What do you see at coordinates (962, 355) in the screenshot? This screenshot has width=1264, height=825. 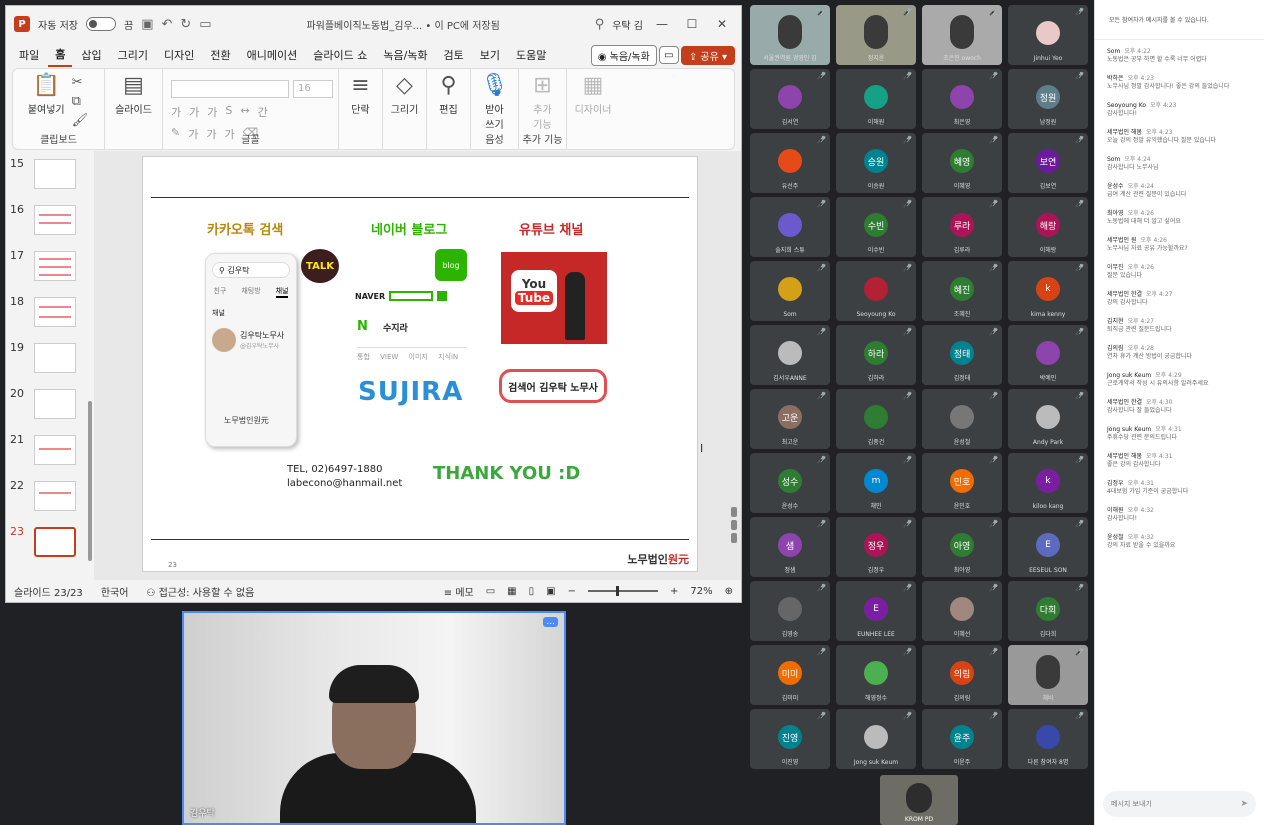 I see `participant-tile: 정태 🎤̸ 김정태` at bounding box center [962, 355].